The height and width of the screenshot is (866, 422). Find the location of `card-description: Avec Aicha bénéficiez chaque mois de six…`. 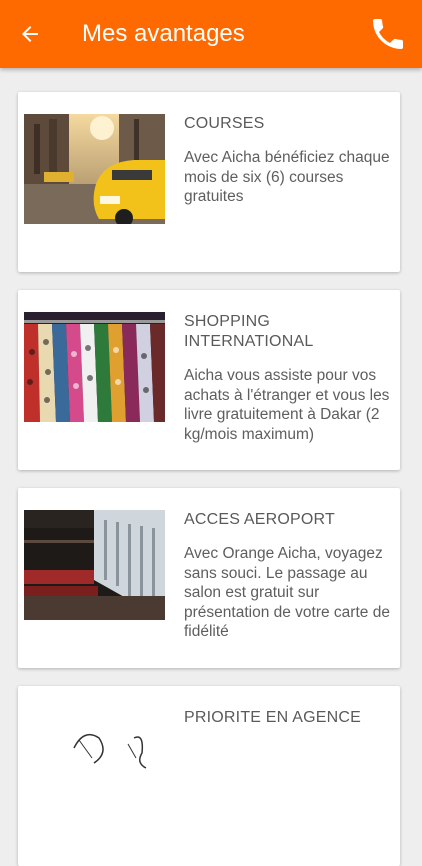

card-description: Avec Aicha bénéficiez chaque mois de six… is located at coordinates (287, 177).